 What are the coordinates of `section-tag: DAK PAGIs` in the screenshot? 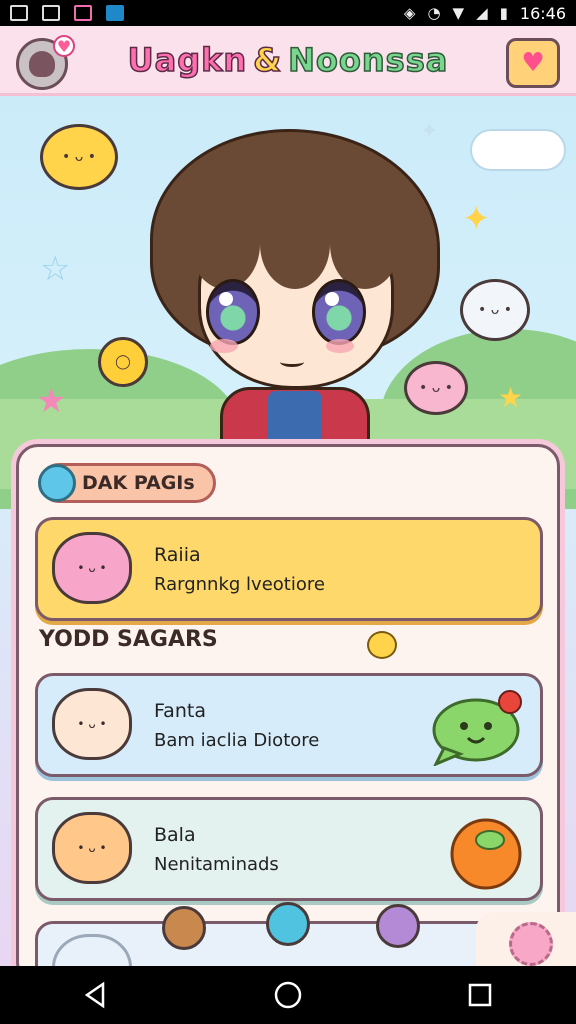 It's located at (127, 483).